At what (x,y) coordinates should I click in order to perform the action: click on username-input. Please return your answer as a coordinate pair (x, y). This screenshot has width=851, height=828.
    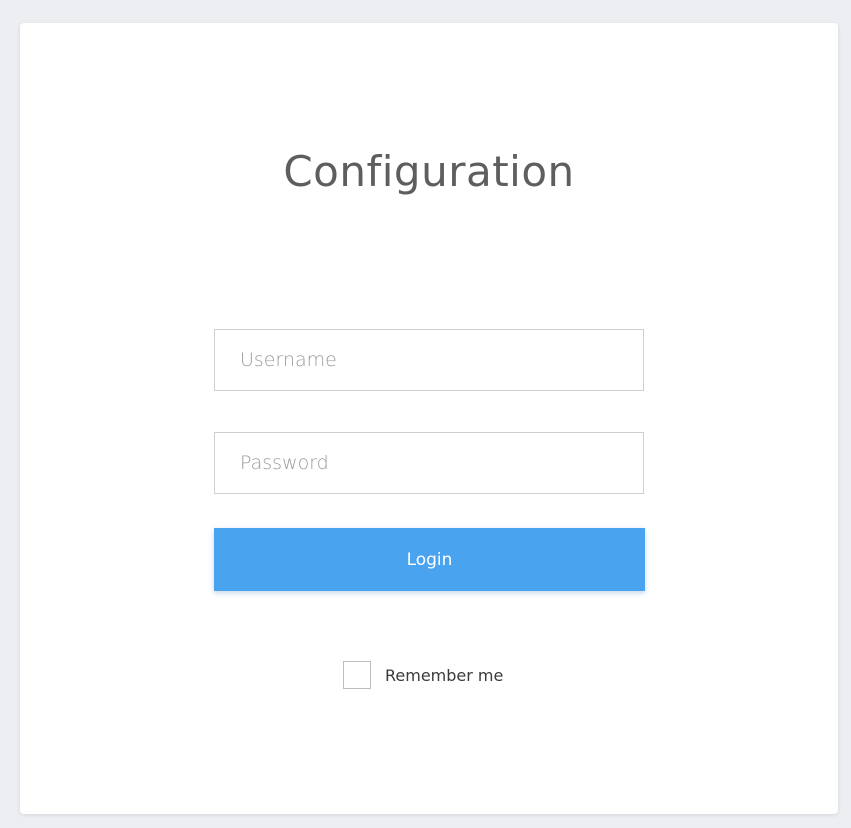
    Looking at the image, I should click on (429, 360).